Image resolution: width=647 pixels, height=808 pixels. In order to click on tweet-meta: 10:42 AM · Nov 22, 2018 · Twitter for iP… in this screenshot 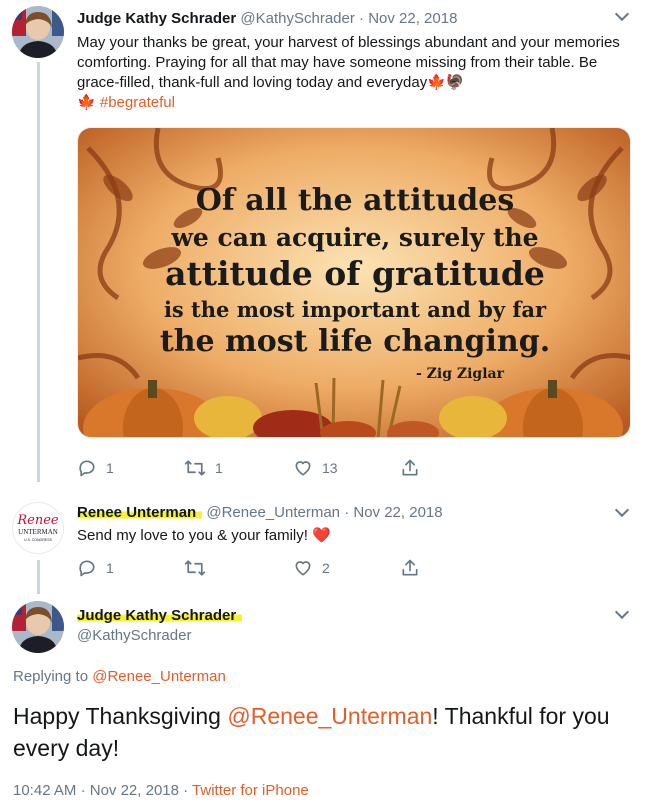, I will do `click(161, 790)`.